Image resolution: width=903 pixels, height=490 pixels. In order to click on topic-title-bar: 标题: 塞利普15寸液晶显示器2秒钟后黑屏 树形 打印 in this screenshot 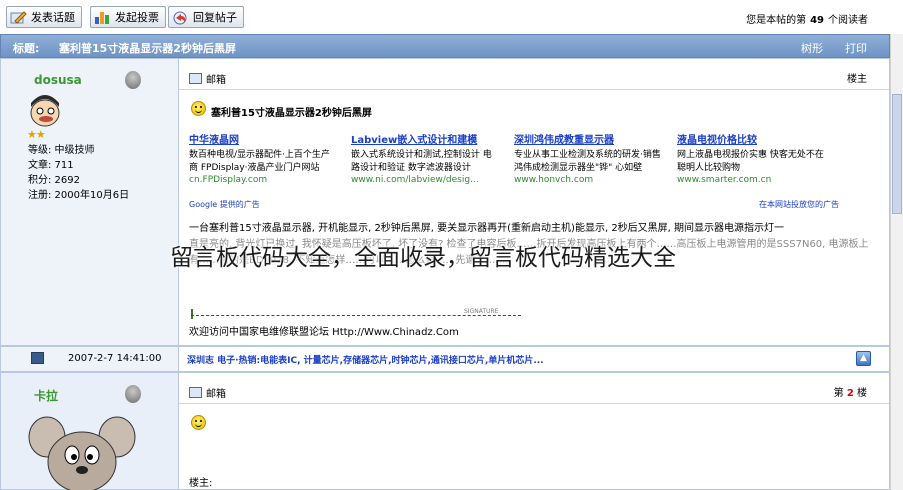, I will do `click(445, 46)`.